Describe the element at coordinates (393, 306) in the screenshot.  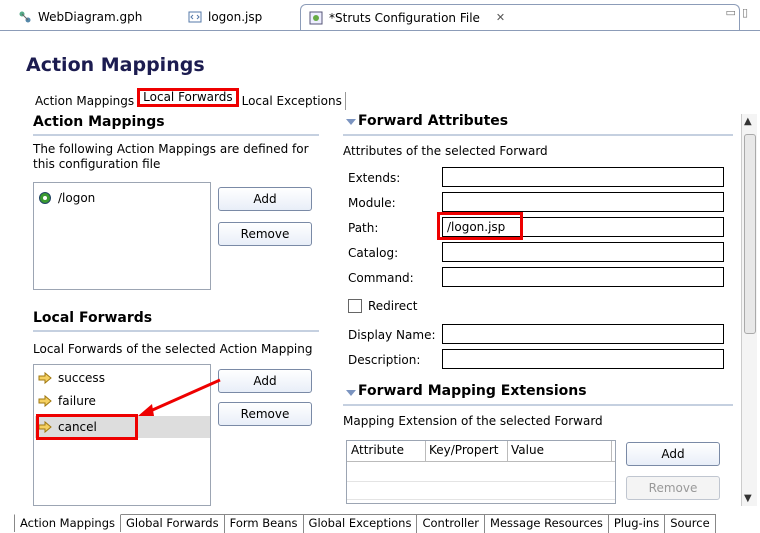
I see `redirect-label: Redirect` at that location.